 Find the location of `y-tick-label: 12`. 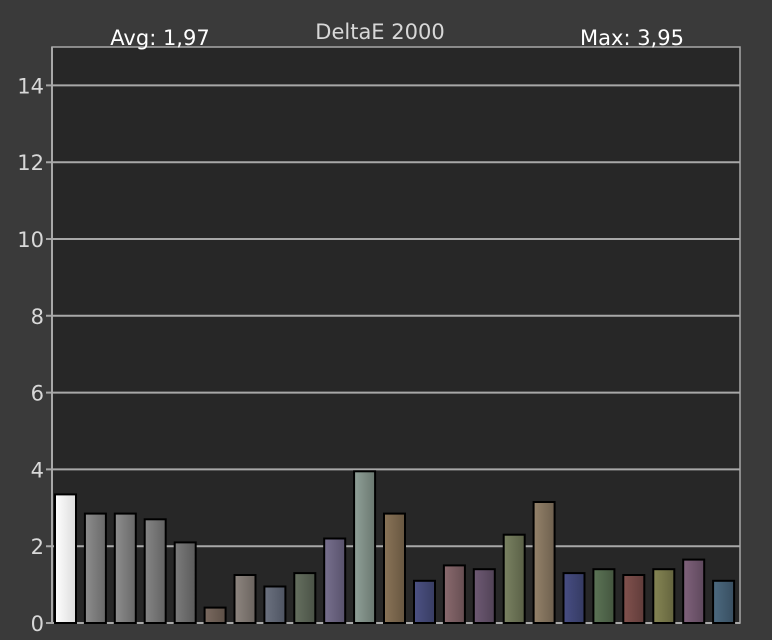

y-tick-label: 12 is located at coordinates (30, 163).